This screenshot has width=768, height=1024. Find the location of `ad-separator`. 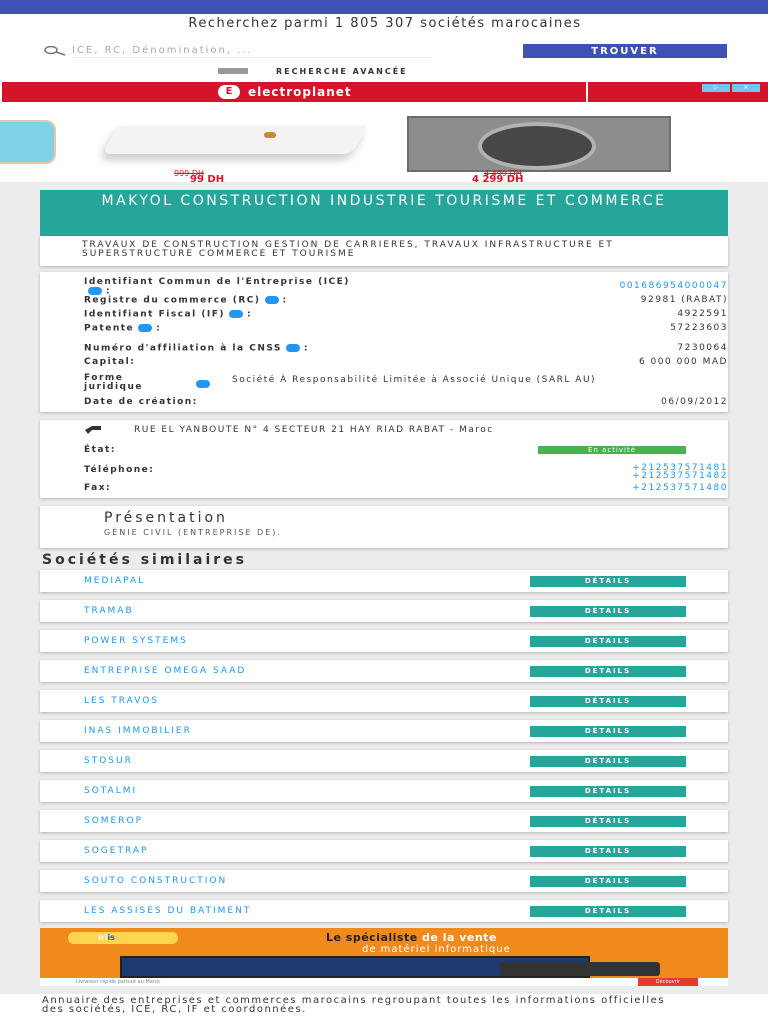

ad-separator is located at coordinates (587, 92).